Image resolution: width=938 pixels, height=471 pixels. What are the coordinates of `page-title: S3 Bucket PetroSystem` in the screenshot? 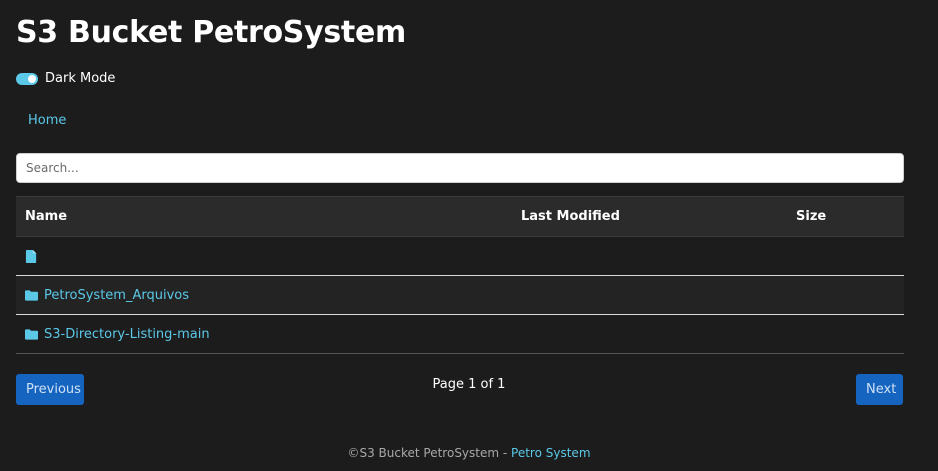 It's located at (211, 32).